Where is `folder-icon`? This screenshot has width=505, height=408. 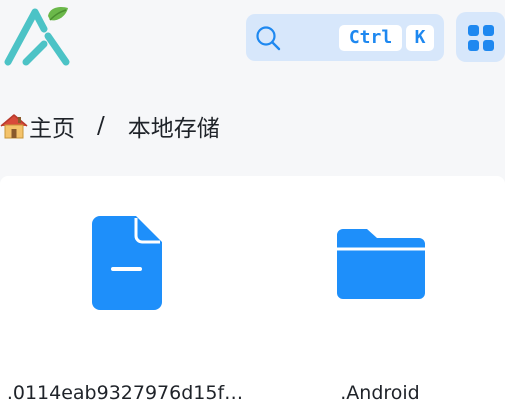 folder-icon is located at coordinates (381, 264).